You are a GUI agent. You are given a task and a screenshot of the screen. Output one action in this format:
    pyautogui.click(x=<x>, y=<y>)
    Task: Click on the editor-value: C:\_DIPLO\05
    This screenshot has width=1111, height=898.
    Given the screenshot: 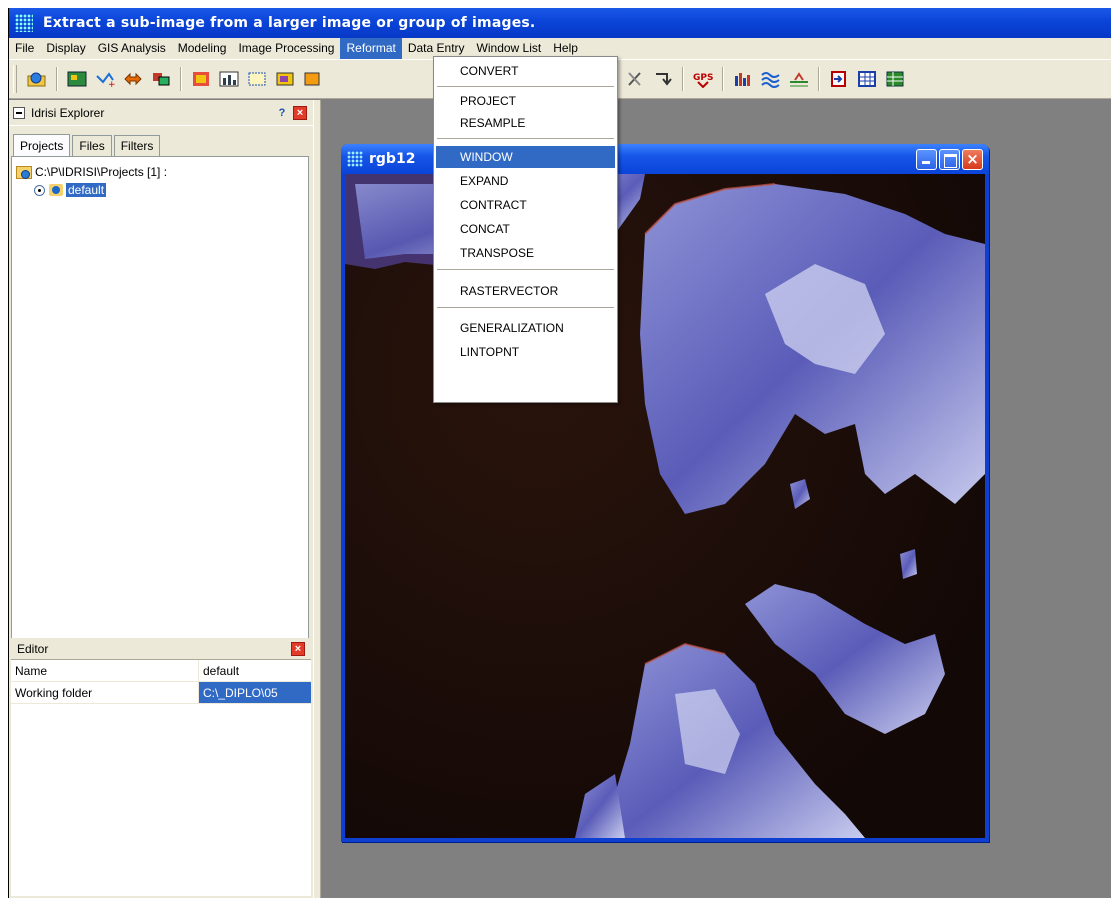 What is the action you would take?
    pyautogui.click(x=255, y=692)
    